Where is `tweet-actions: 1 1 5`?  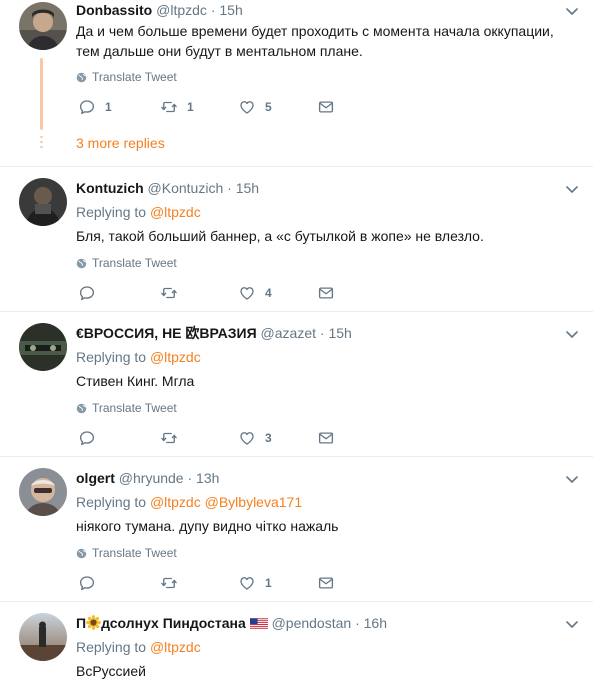
tweet-actions: 1 1 5 is located at coordinates (211, 108).